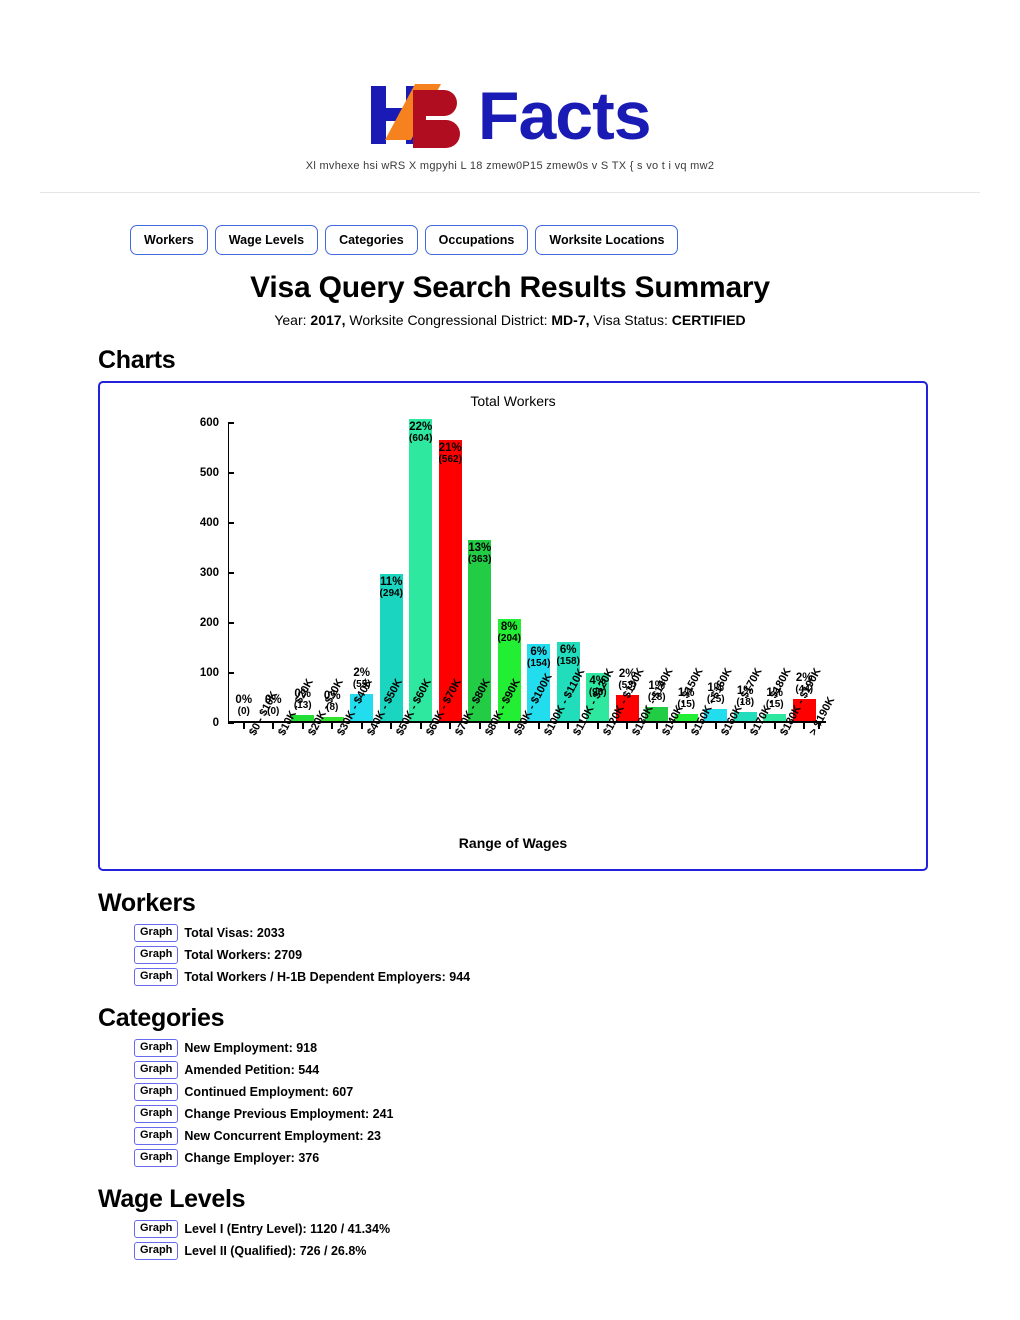 The height and width of the screenshot is (1320, 1020). I want to click on list-item: Graph New Concurrent Employment: 23, so click(577, 1136).